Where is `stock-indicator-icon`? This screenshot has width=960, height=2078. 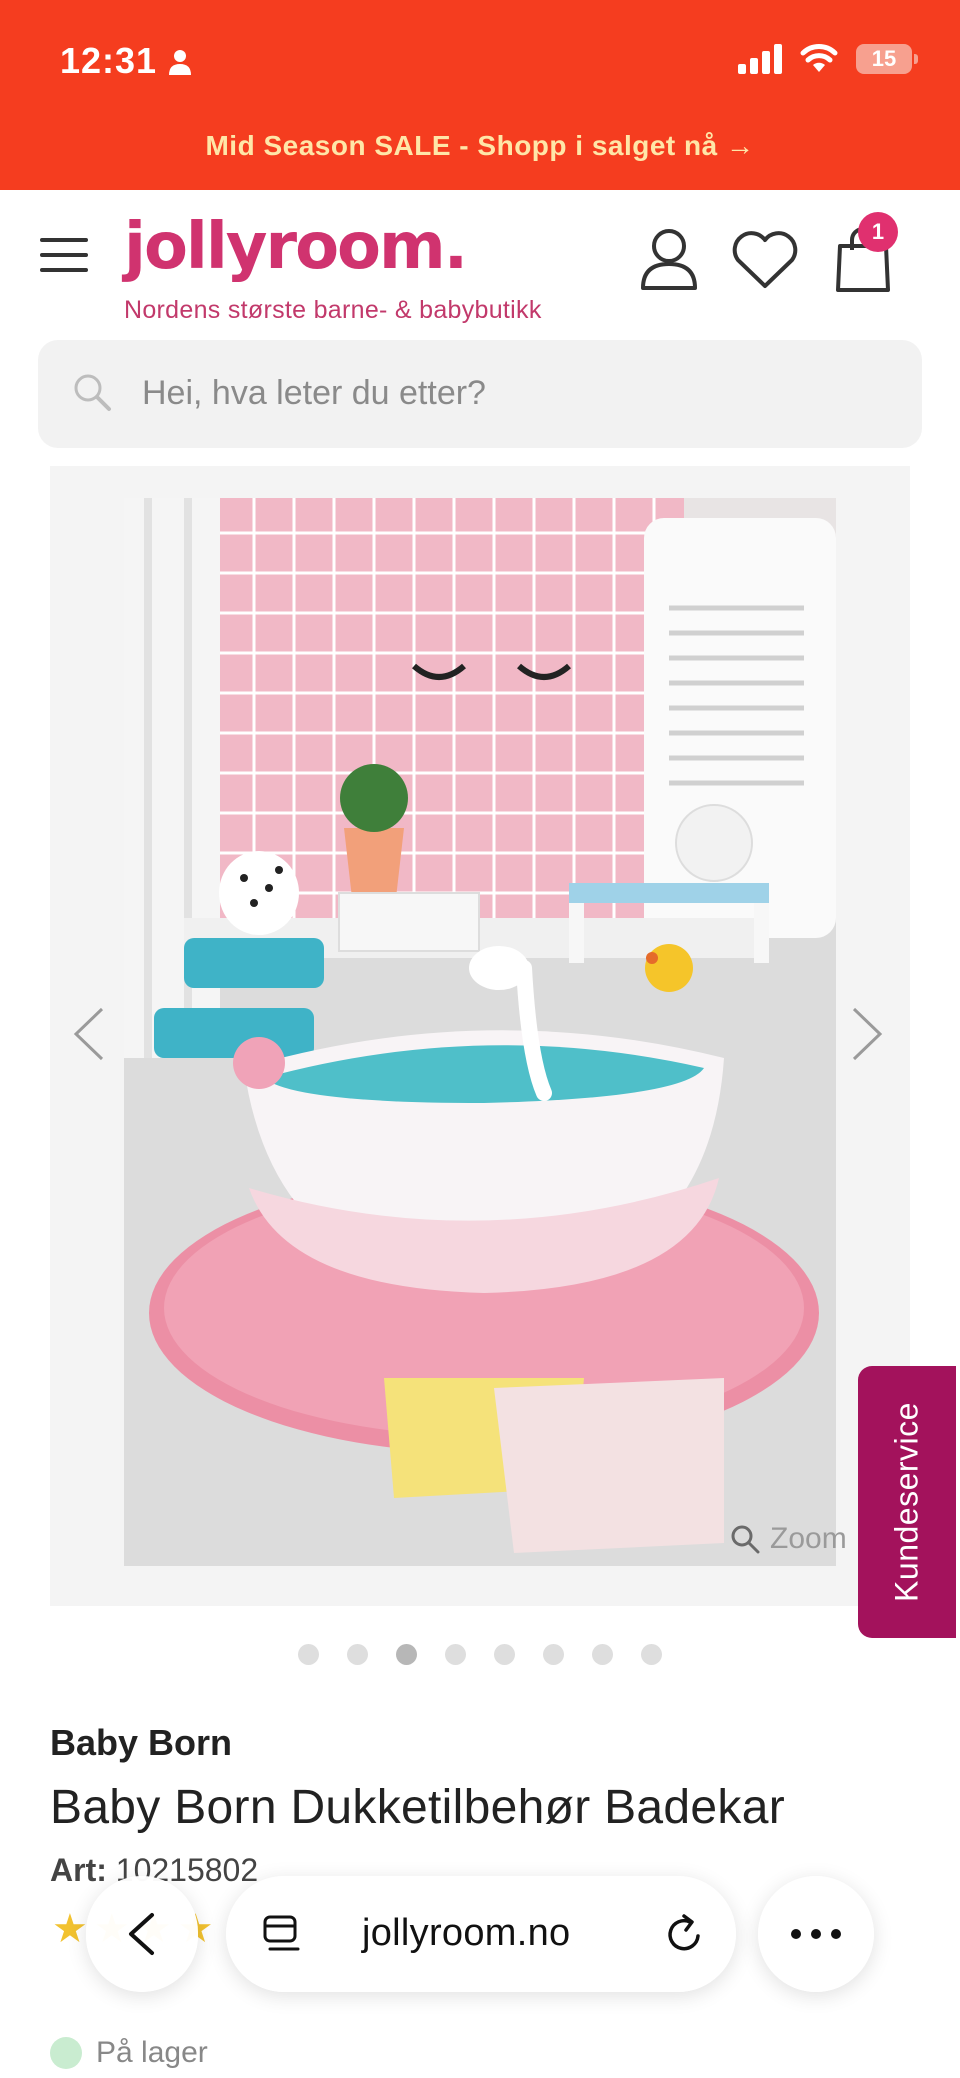 stock-indicator-icon is located at coordinates (66, 2053).